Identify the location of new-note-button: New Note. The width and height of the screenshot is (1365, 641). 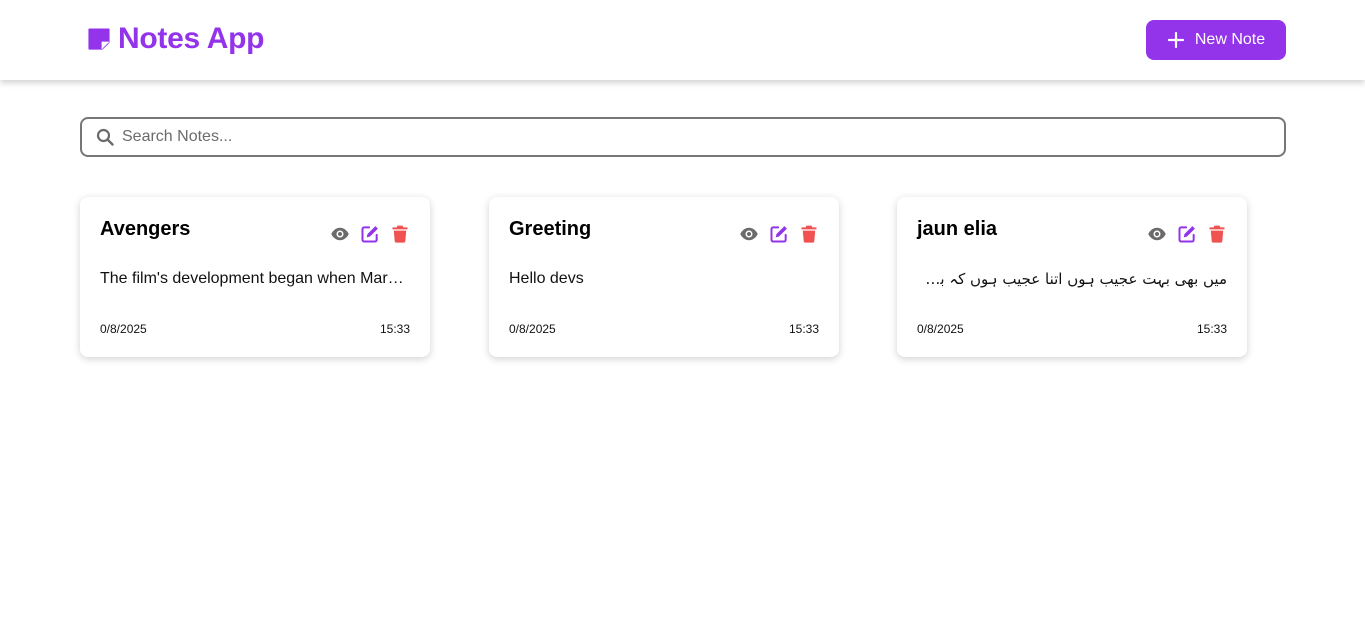
(1216, 40).